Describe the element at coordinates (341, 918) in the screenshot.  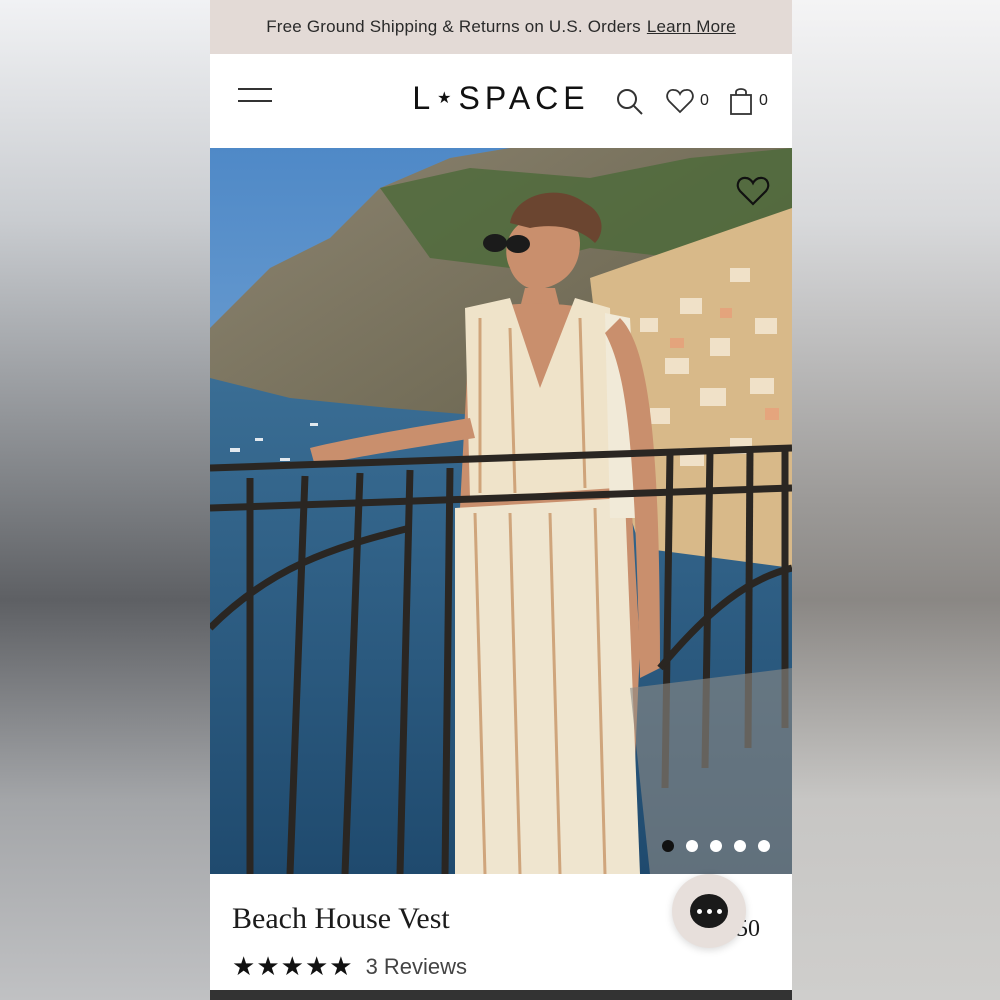
I see `product-title: Beach House Vest` at that location.